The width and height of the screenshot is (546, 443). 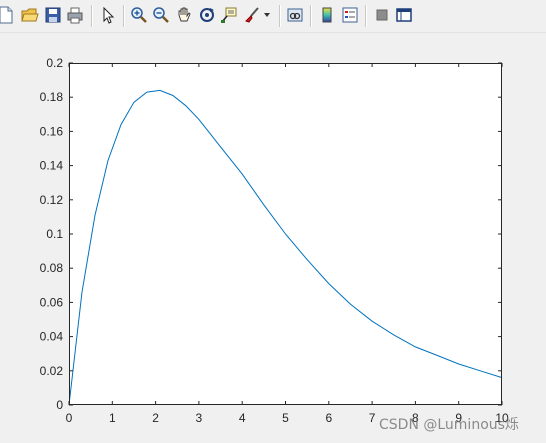 I want to click on y-tick-label: 0.12, so click(x=52, y=200).